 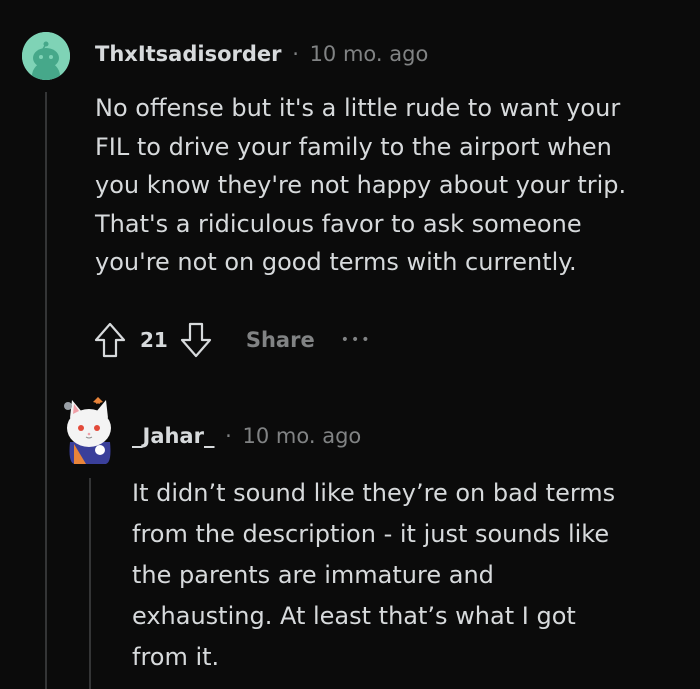 I want to click on username-link: _Jahar_, so click(x=173, y=436).